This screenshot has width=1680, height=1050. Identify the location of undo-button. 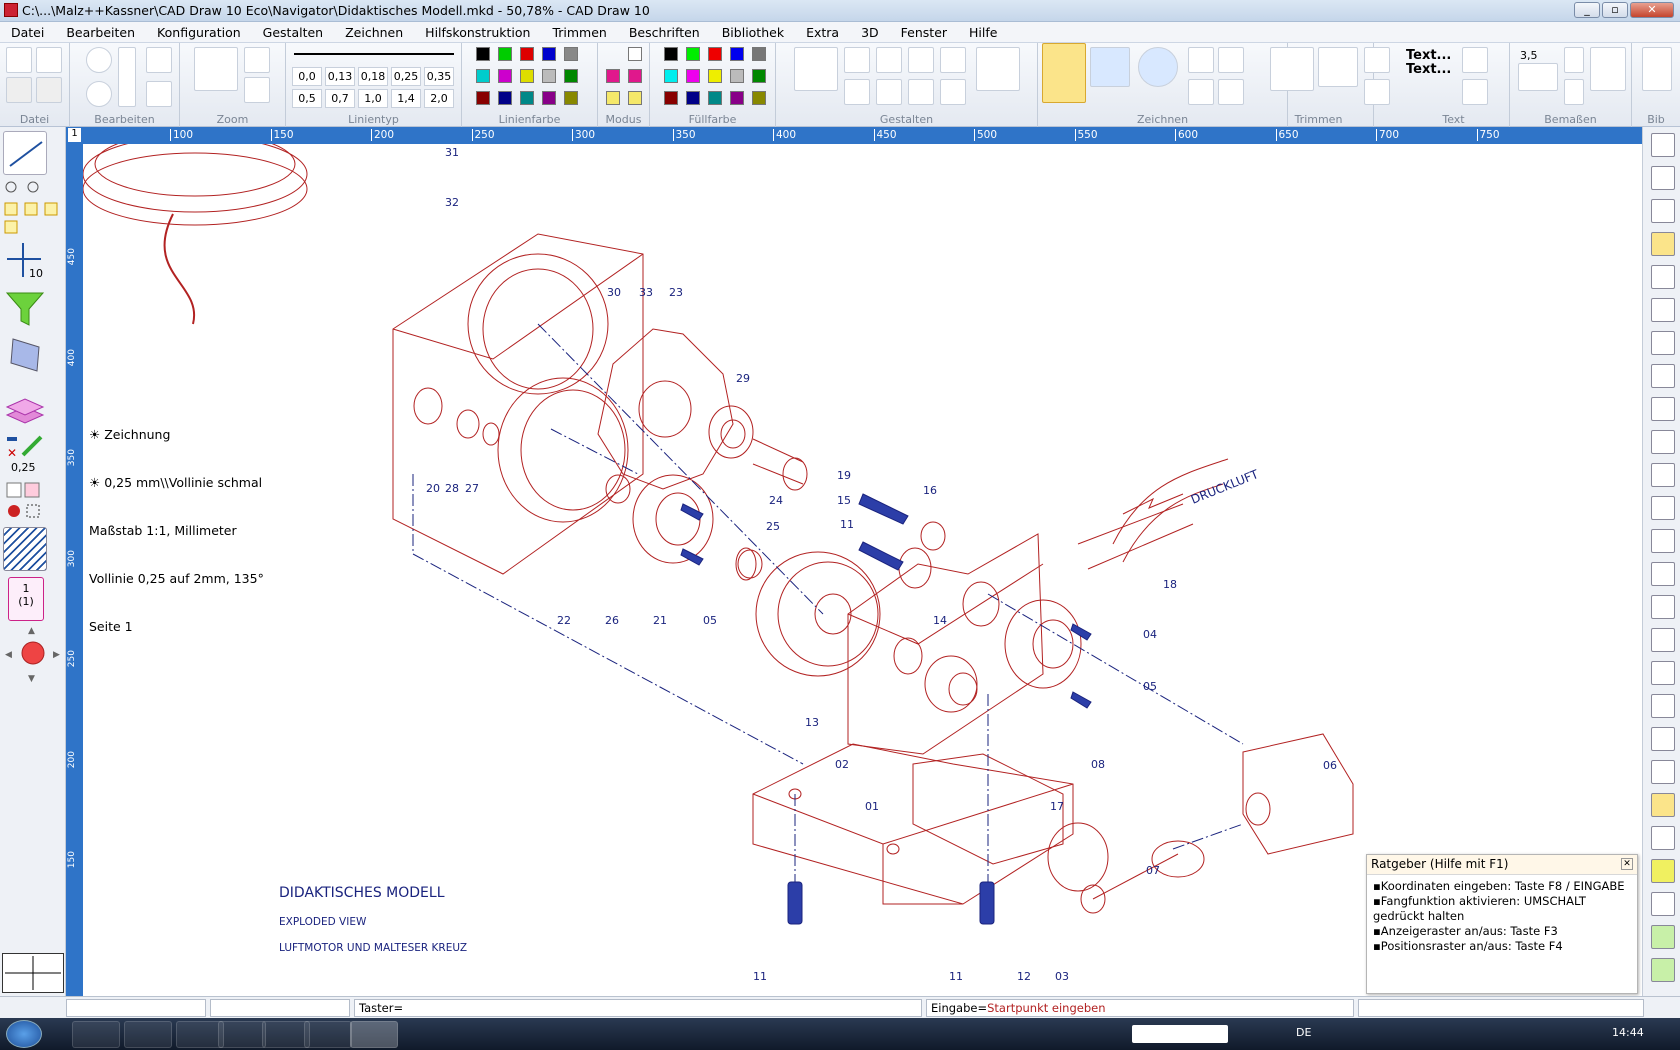
(99, 60).